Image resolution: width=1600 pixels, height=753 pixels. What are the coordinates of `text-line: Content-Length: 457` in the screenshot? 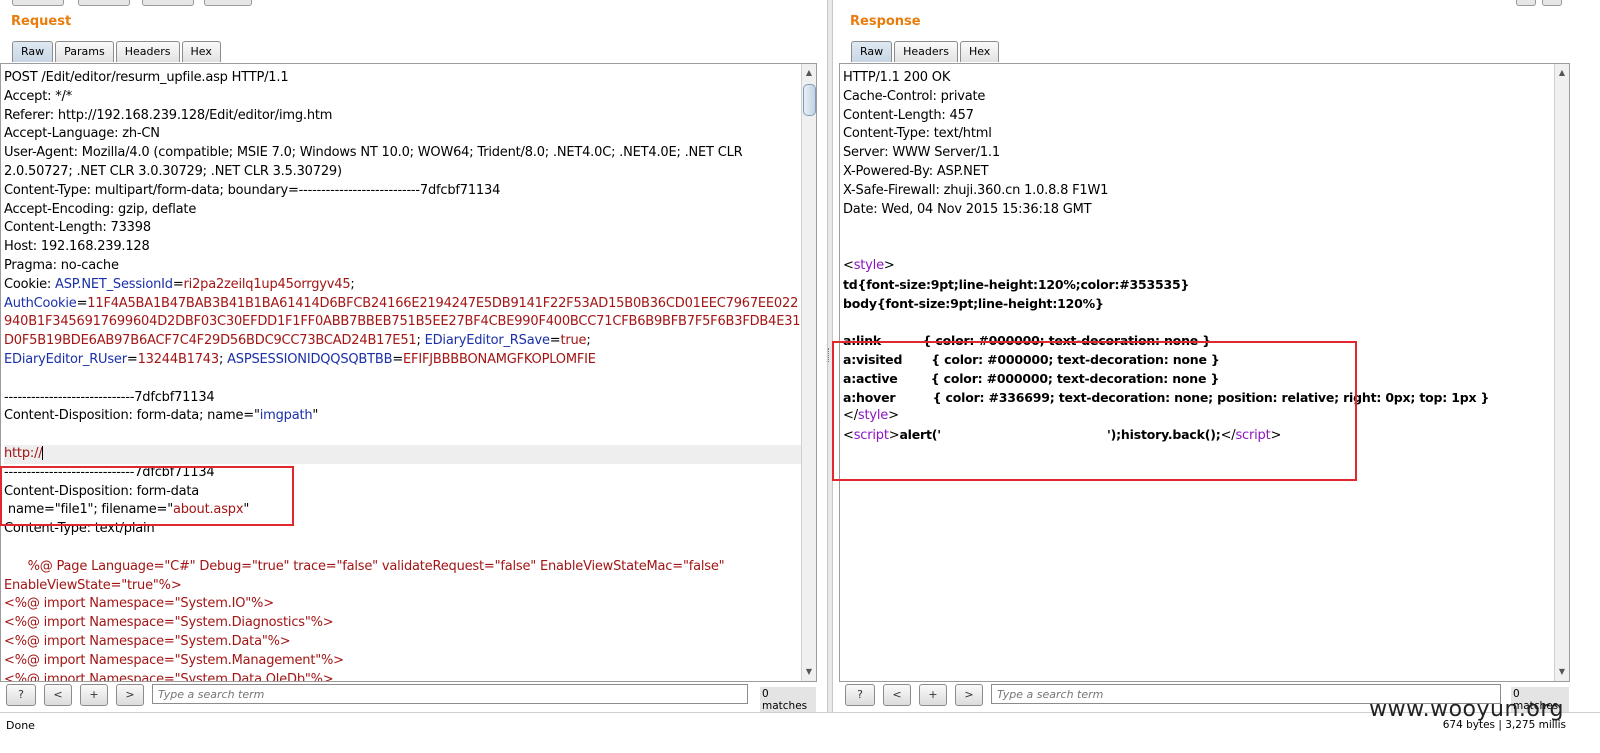 It's located at (1199, 116).